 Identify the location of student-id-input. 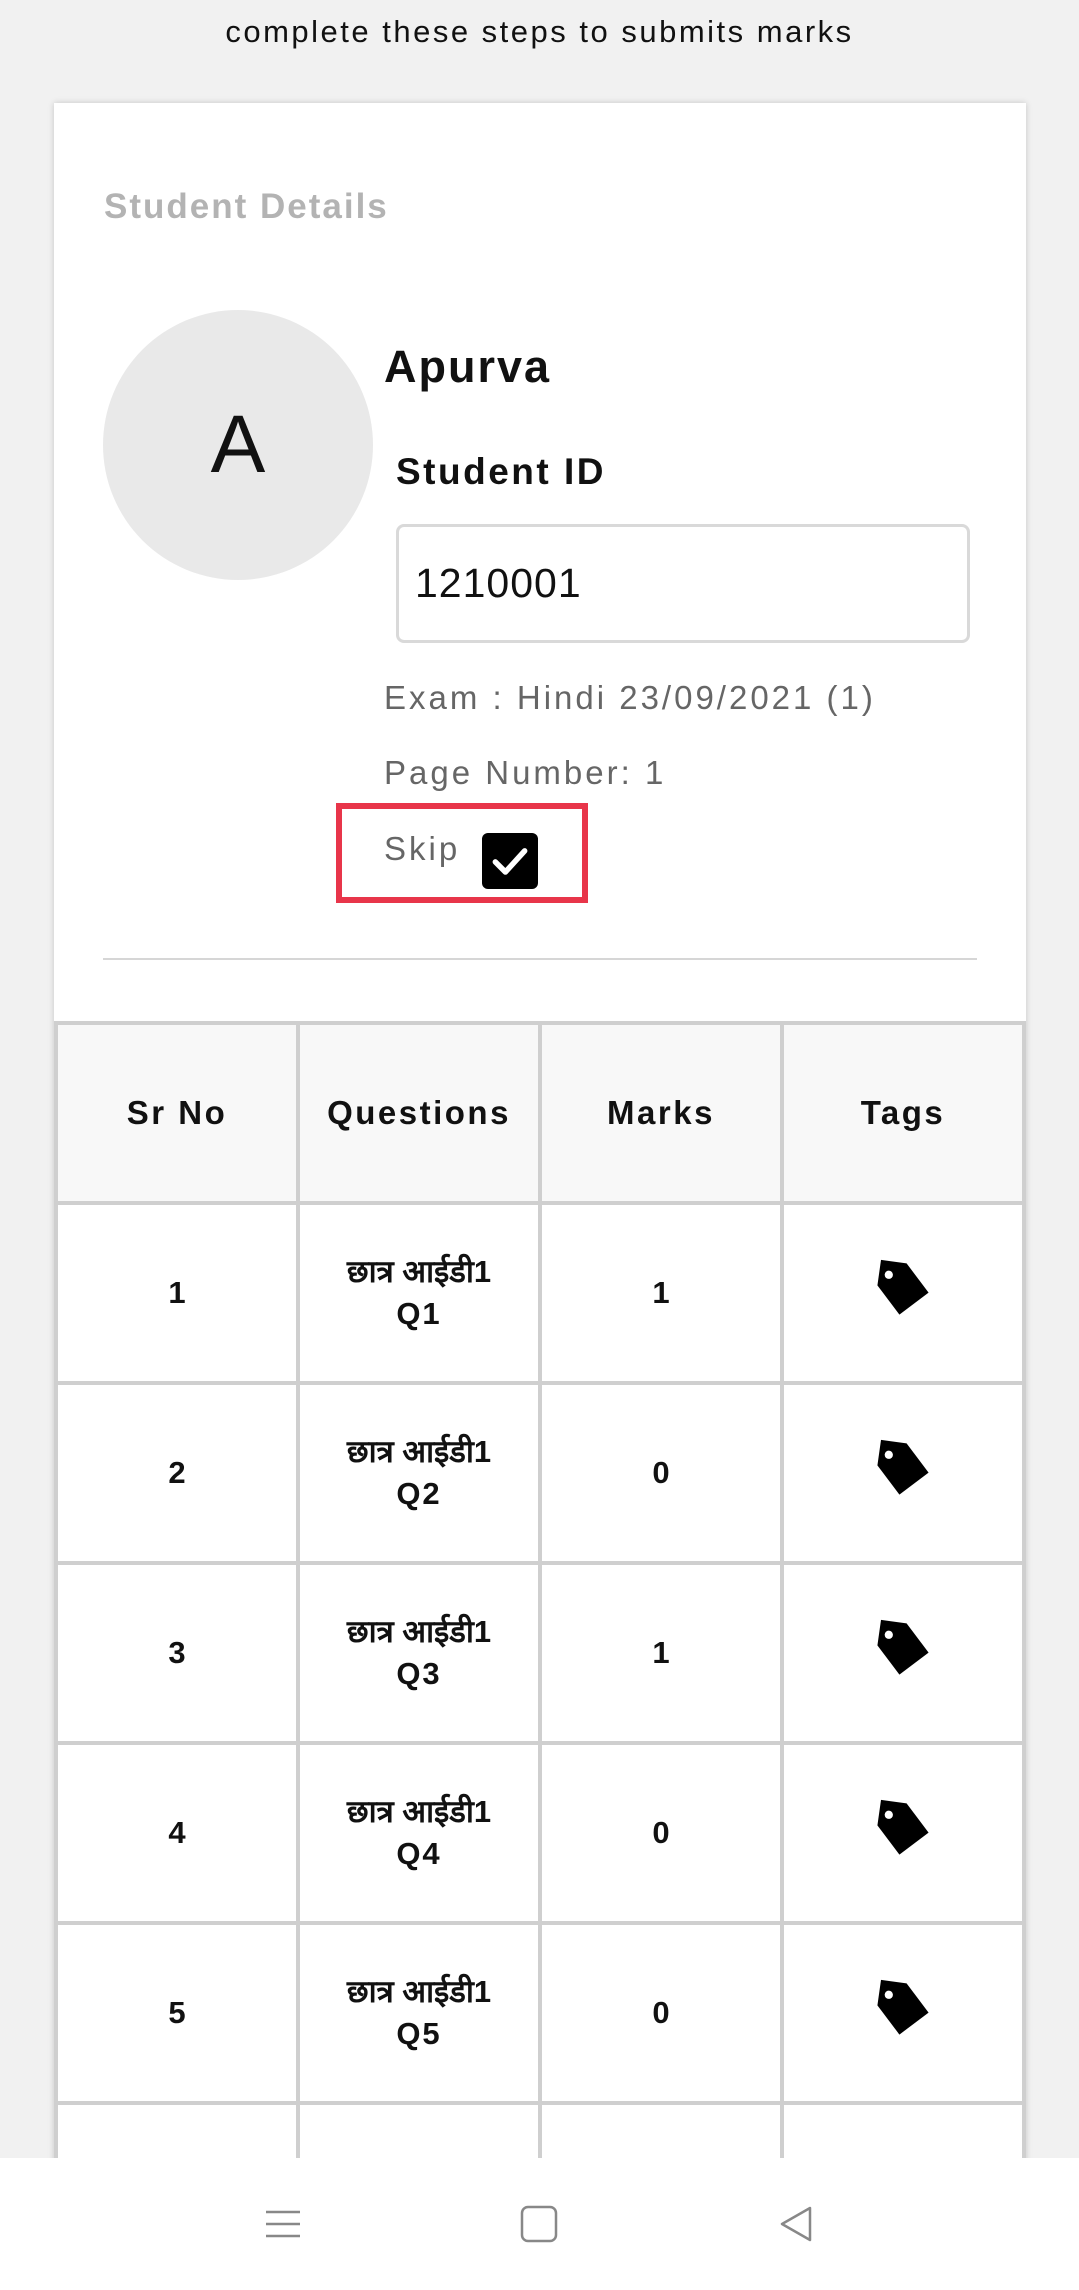
(683, 583).